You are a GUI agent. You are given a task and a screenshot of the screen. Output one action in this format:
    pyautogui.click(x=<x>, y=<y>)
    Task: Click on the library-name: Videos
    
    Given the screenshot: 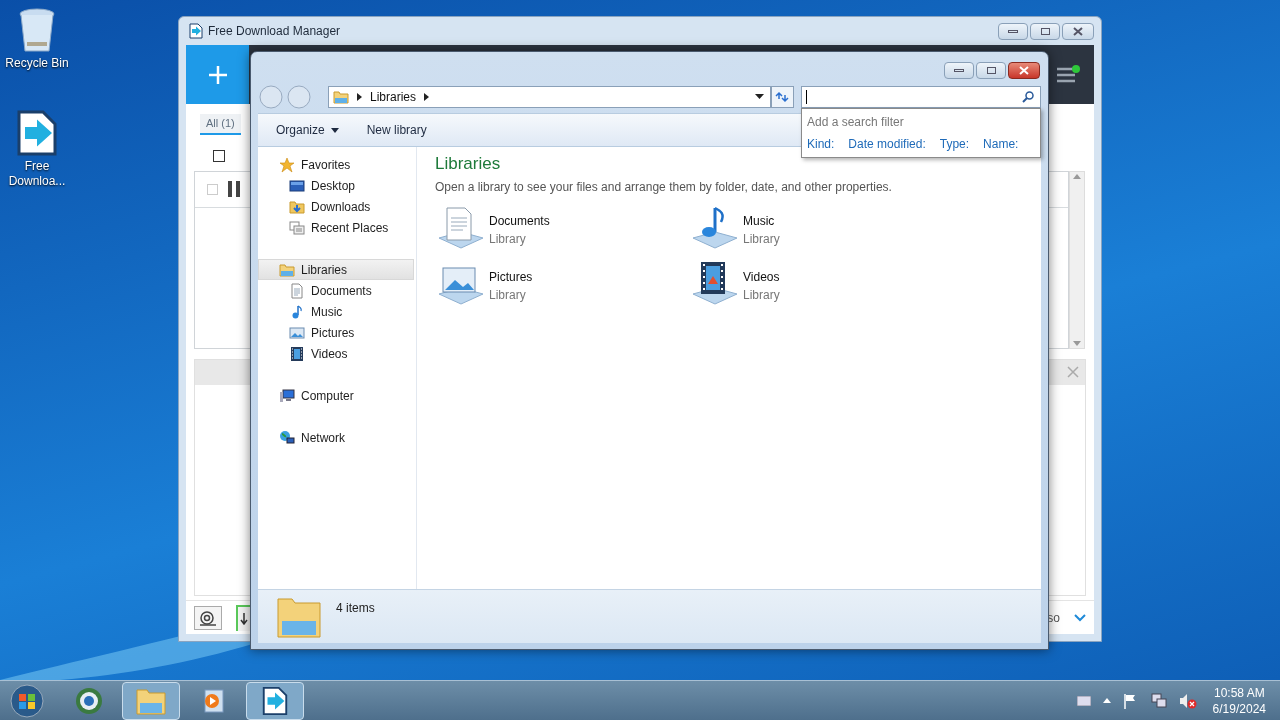 What is the action you would take?
    pyautogui.click(x=761, y=277)
    